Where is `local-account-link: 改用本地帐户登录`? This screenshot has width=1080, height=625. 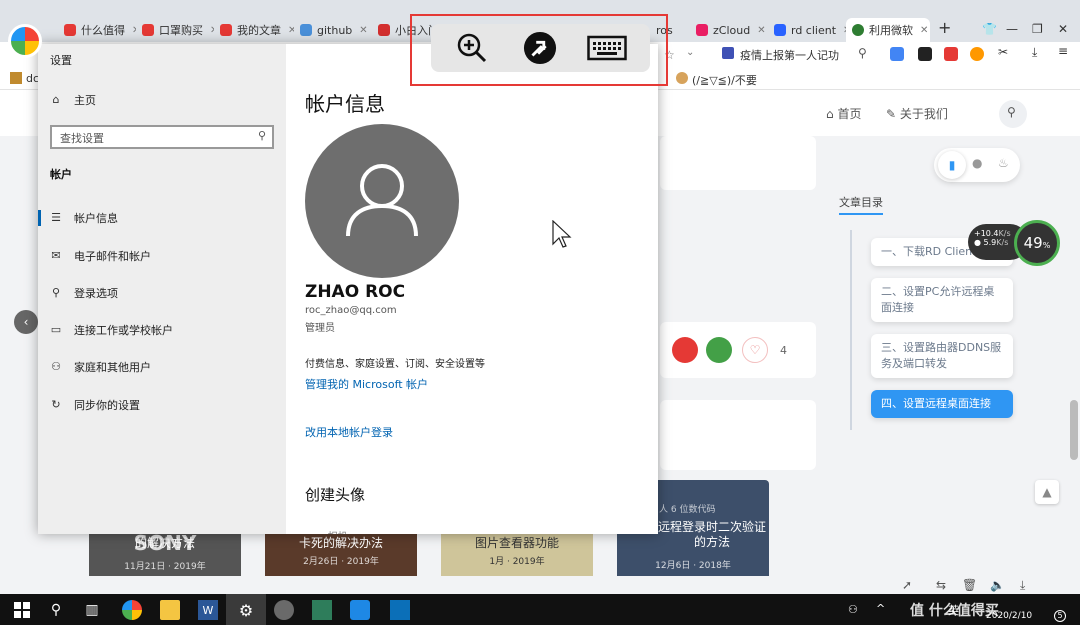 local-account-link: 改用本地帐户登录 is located at coordinates (349, 432).